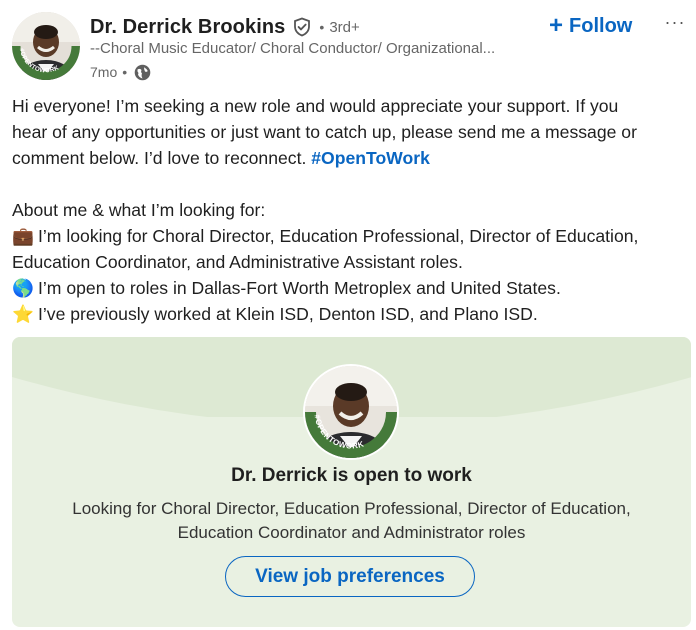 The image size is (696, 630). What do you see at coordinates (351, 412) in the screenshot?
I see `open-to-work-avatar: #OPENTOWORK` at bounding box center [351, 412].